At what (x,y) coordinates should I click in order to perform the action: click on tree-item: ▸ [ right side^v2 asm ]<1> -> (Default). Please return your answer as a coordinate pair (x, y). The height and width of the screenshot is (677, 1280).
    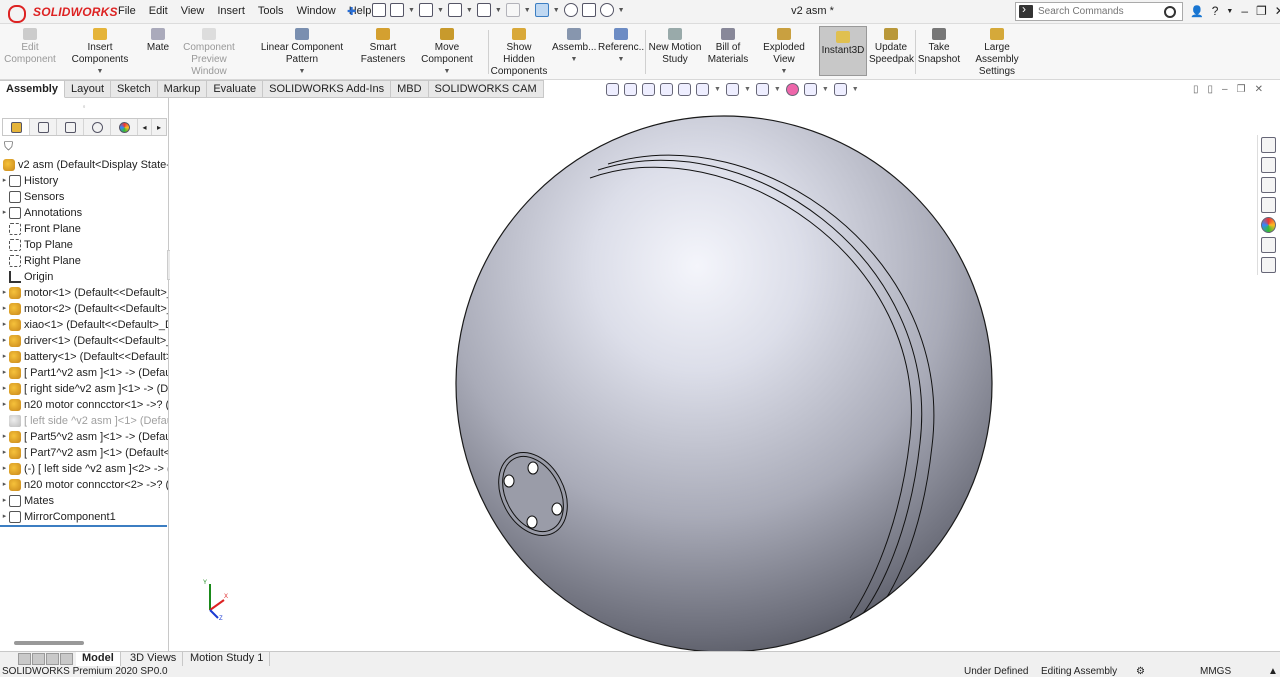
    Looking at the image, I should click on (84, 389).